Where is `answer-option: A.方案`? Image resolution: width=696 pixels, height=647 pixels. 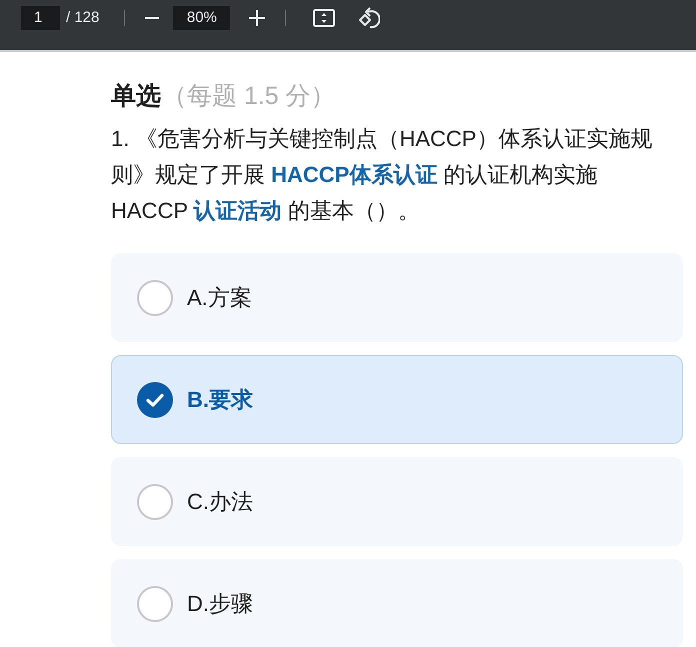 answer-option: A.方案 is located at coordinates (397, 297).